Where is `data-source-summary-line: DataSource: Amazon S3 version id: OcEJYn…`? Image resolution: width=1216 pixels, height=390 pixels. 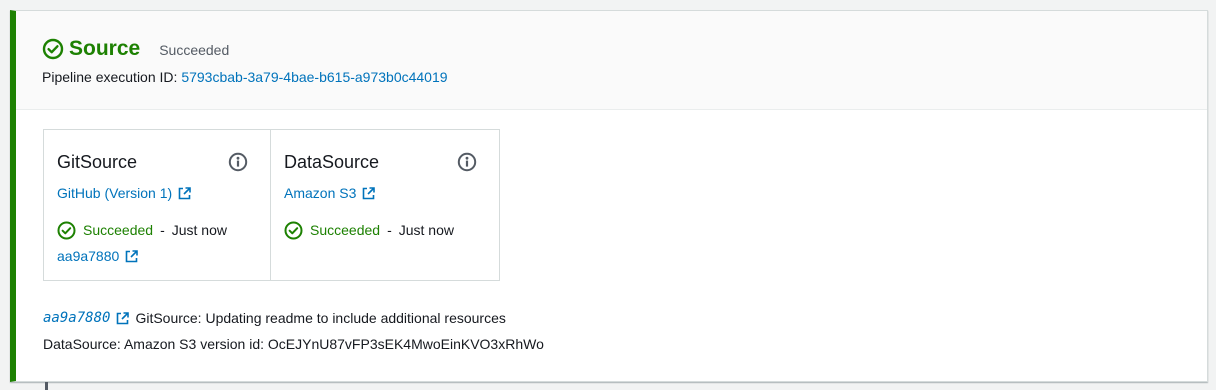
data-source-summary-line: DataSource: Amazon S3 version id: OcEJYn… is located at coordinates (293, 344).